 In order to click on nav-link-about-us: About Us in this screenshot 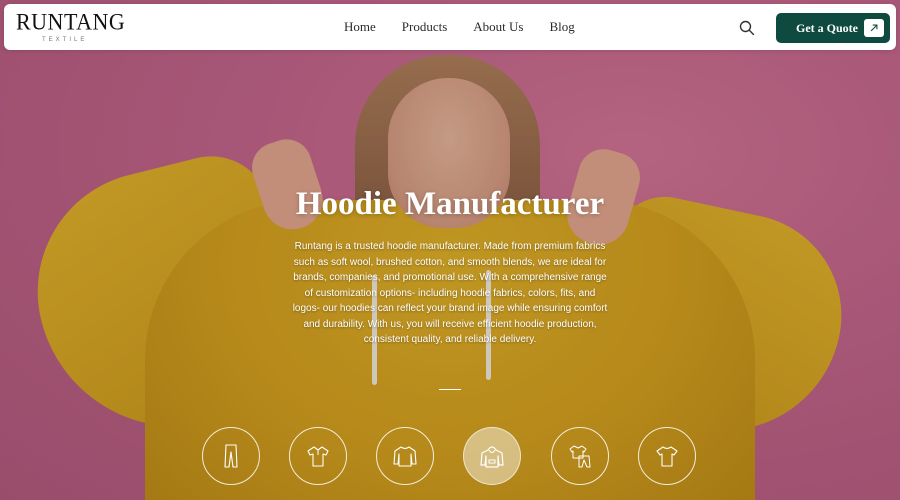, I will do `click(498, 27)`.